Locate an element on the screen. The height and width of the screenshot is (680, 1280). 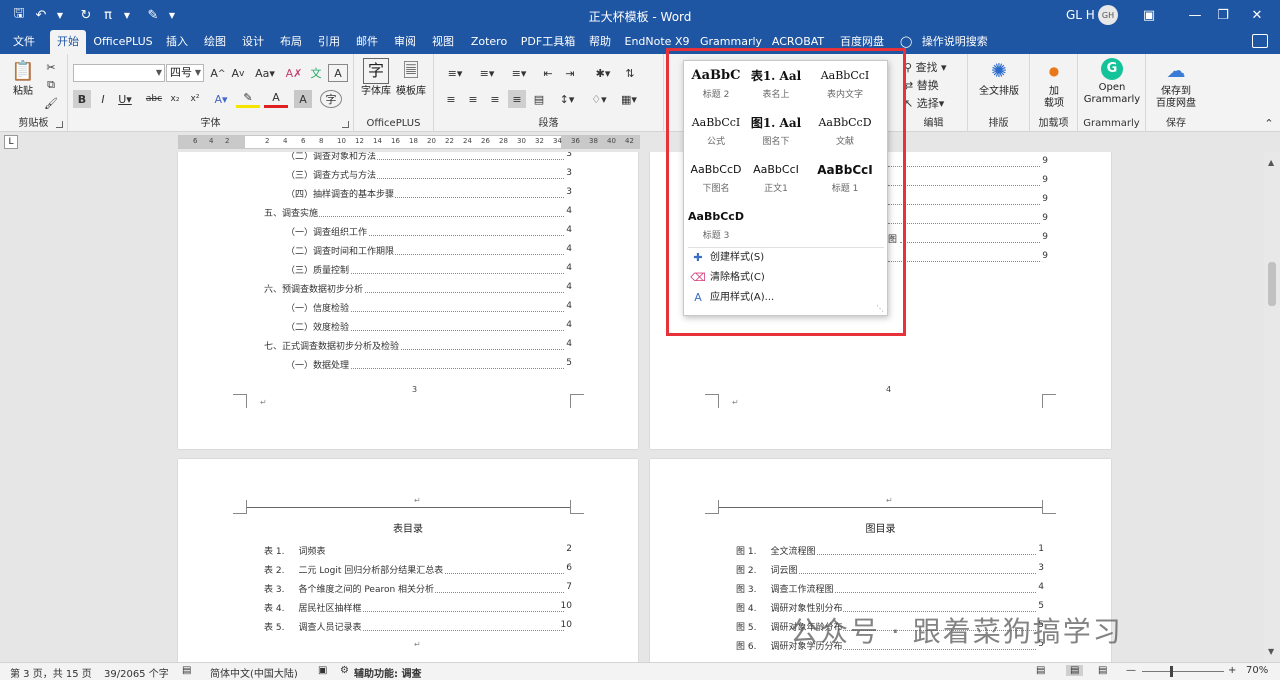
scroll-thumb is located at coordinates (1272, 284).